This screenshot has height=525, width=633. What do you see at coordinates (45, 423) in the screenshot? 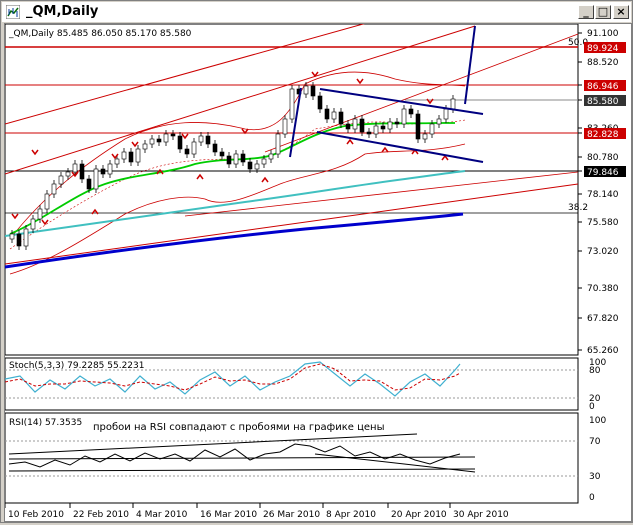
I see `rsi-panel-header: RSI(14) 57.3535` at bounding box center [45, 423].